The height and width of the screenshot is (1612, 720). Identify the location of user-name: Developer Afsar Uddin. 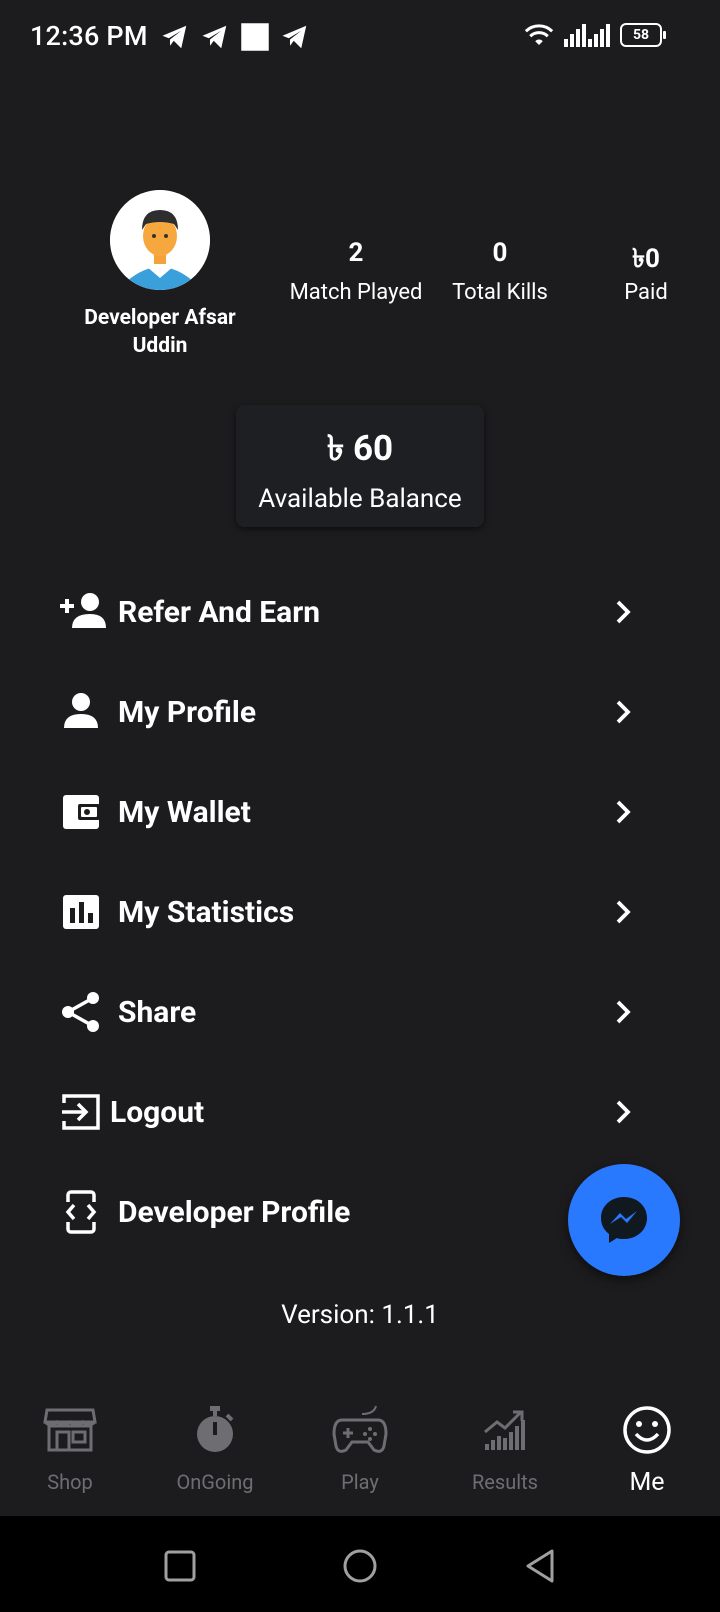
(160, 332).